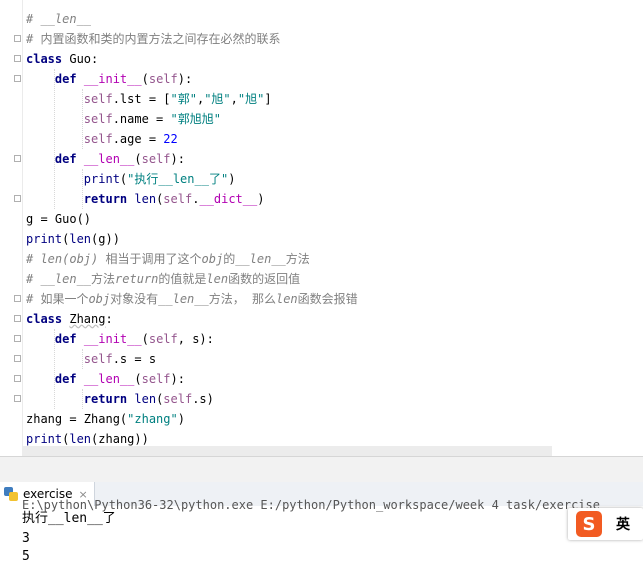  Describe the element at coordinates (182, 279) in the screenshot. I see `code-token: 的值就是` at that location.